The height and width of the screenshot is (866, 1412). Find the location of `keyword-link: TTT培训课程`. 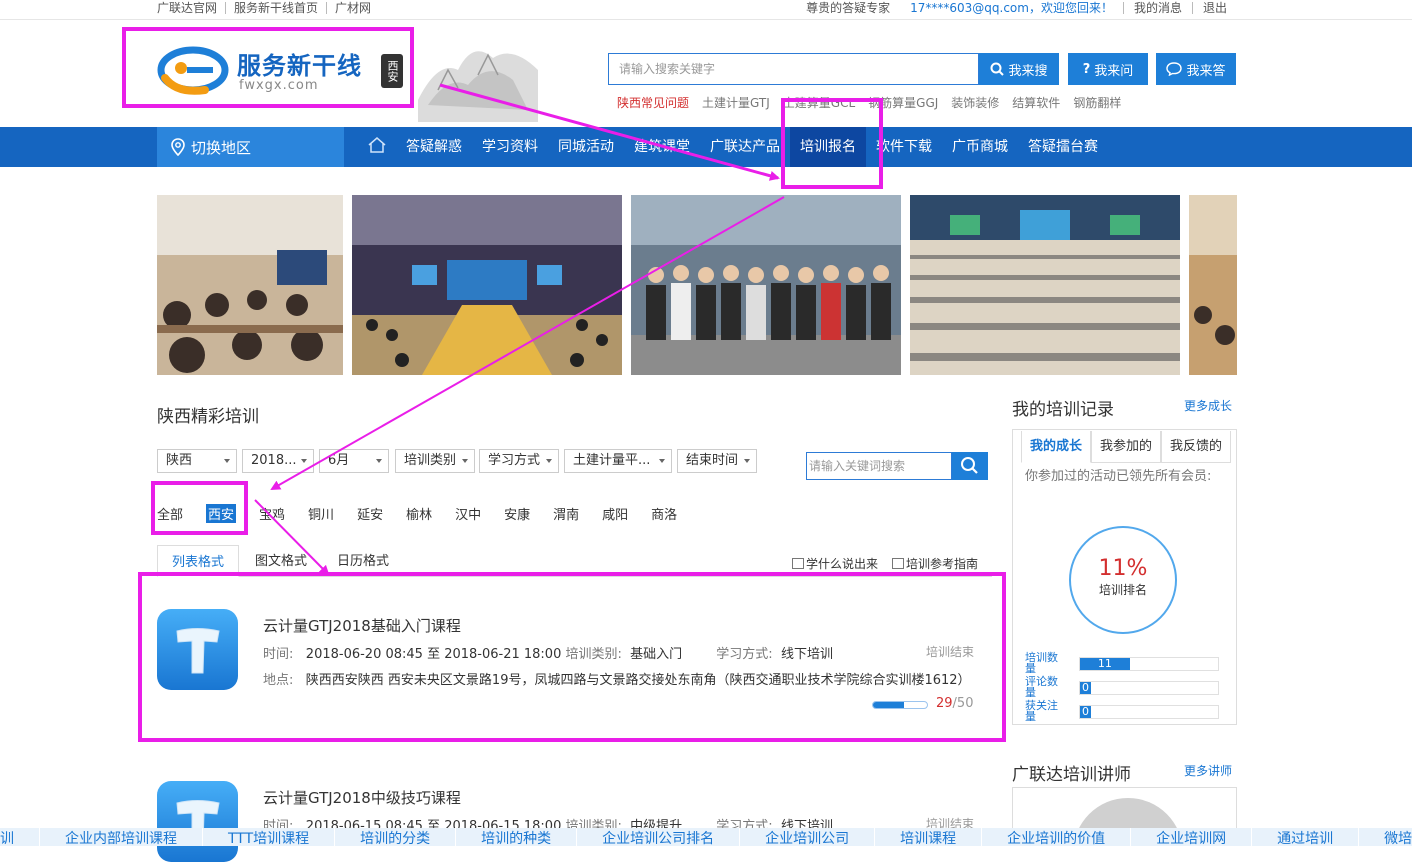

keyword-link: TTT培训课程 is located at coordinates (269, 837).